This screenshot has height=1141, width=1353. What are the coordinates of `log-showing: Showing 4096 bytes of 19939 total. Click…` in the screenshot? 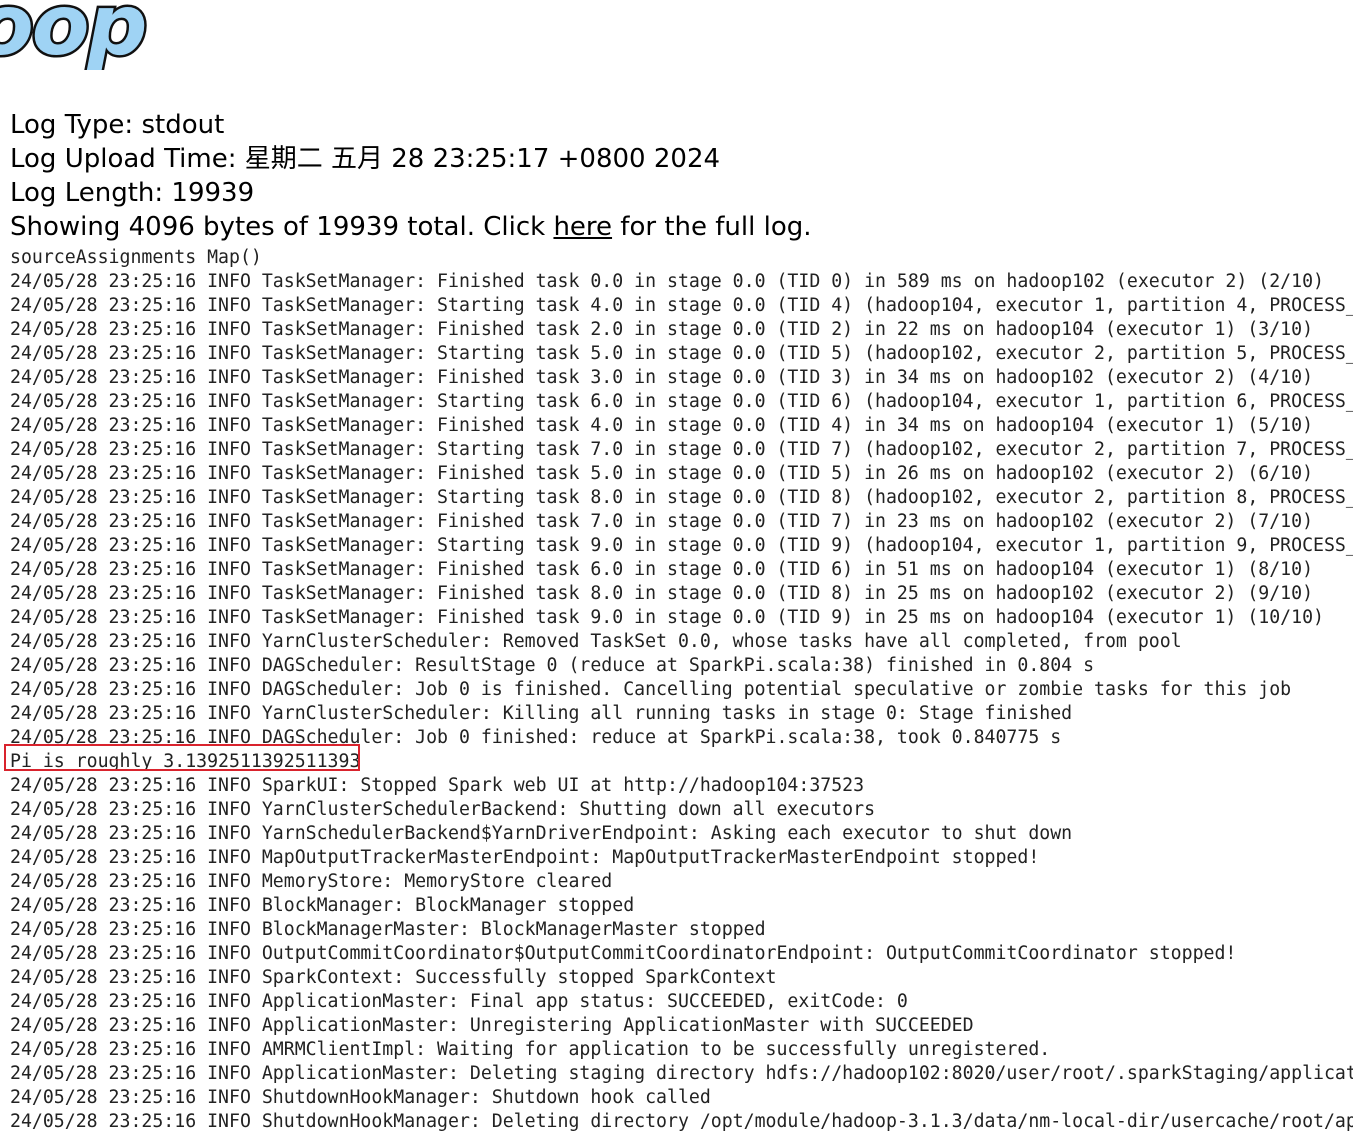 It's located at (411, 227).